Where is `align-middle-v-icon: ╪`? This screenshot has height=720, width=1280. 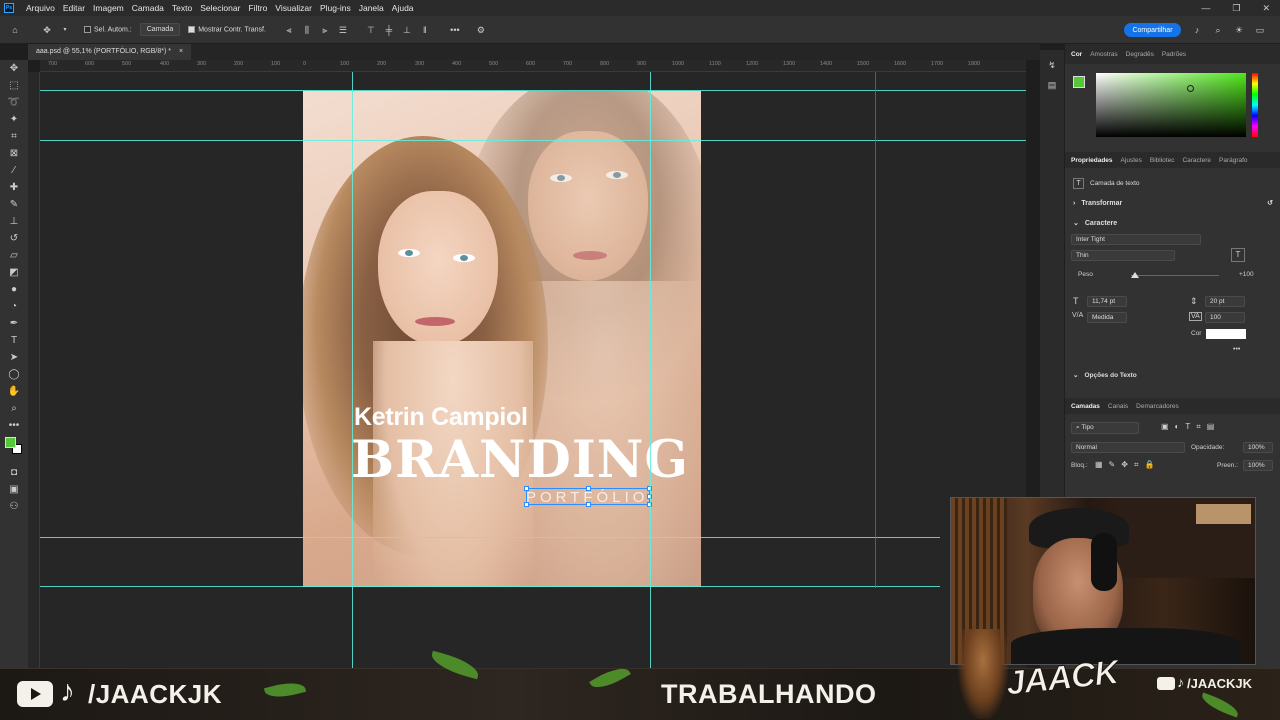 align-middle-v-icon: ╪ is located at coordinates (389, 30).